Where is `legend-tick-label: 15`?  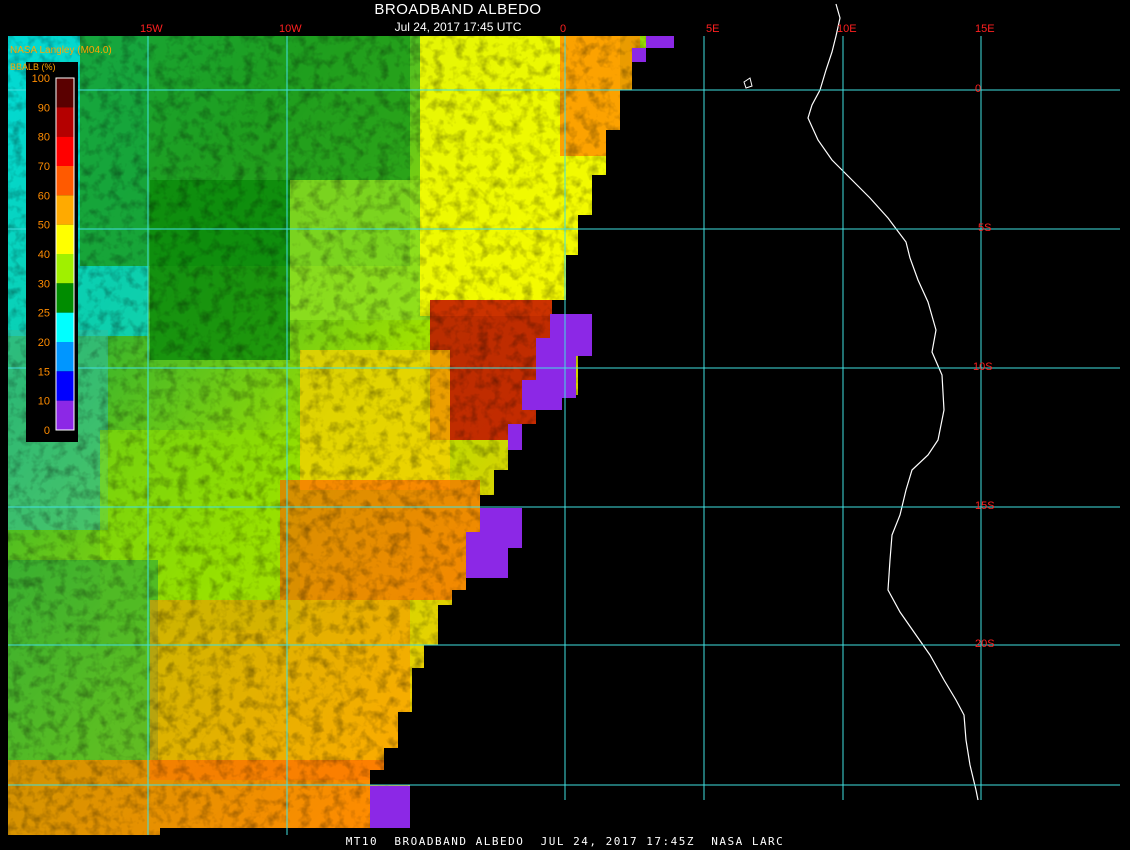
legend-tick-label: 15 is located at coordinates (44, 372).